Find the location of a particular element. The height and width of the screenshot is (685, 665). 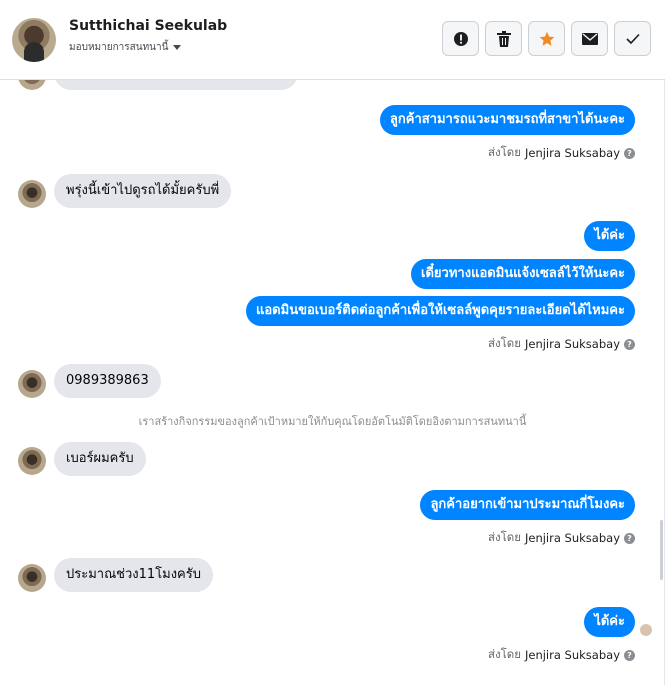

delete-button is located at coordinates (503, 38).